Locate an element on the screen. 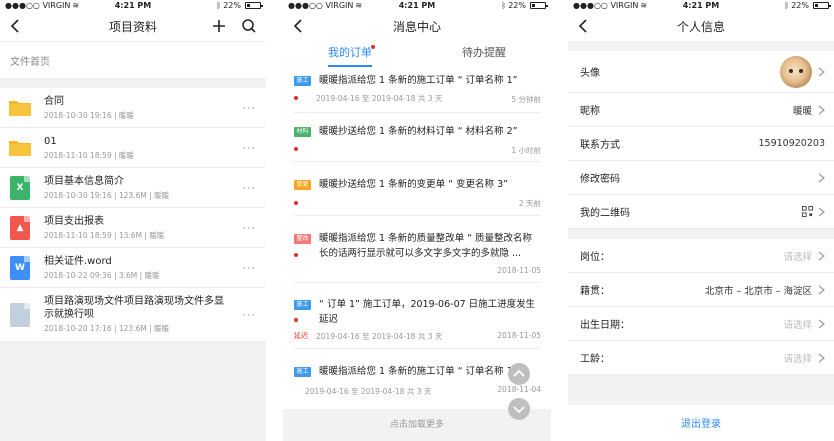  row-label: 昵称 is located at coordinates (590, 111).